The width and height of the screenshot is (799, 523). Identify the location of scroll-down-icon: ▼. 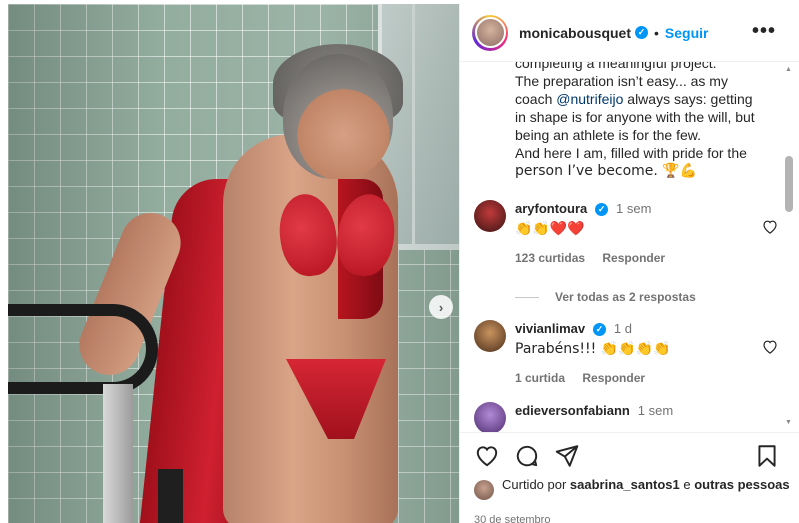
(788, 422).